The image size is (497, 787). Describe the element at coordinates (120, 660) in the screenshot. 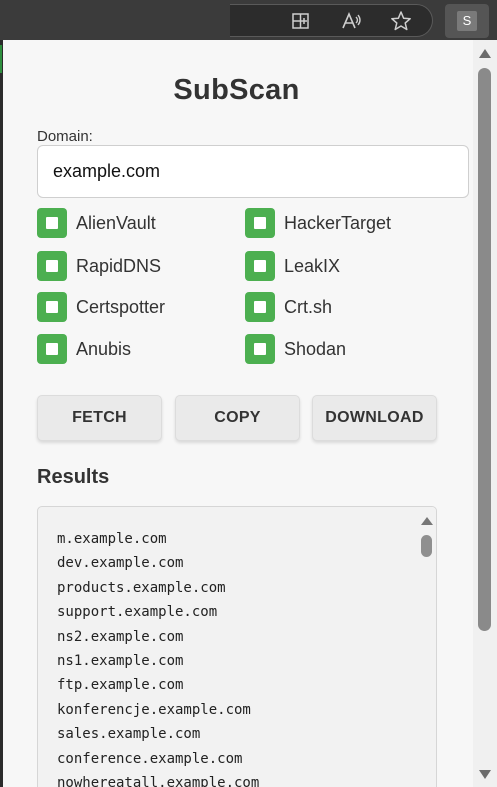

I see `result-item: ns1.example.com` at that location.